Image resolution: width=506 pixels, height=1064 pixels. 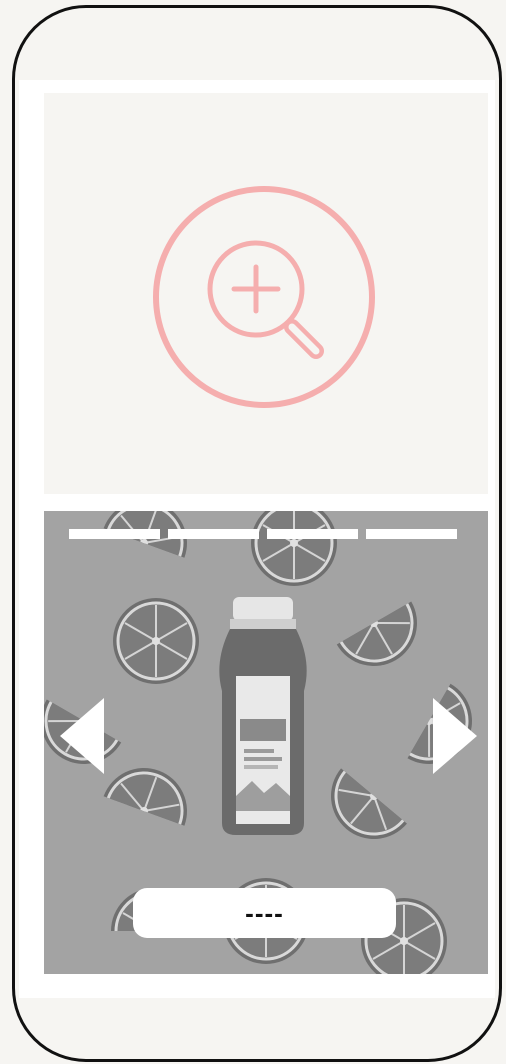 What do you see at coordinates (263, 534) in the screenshot?
I see `gallery-progress` at bounding box center [263, 534].